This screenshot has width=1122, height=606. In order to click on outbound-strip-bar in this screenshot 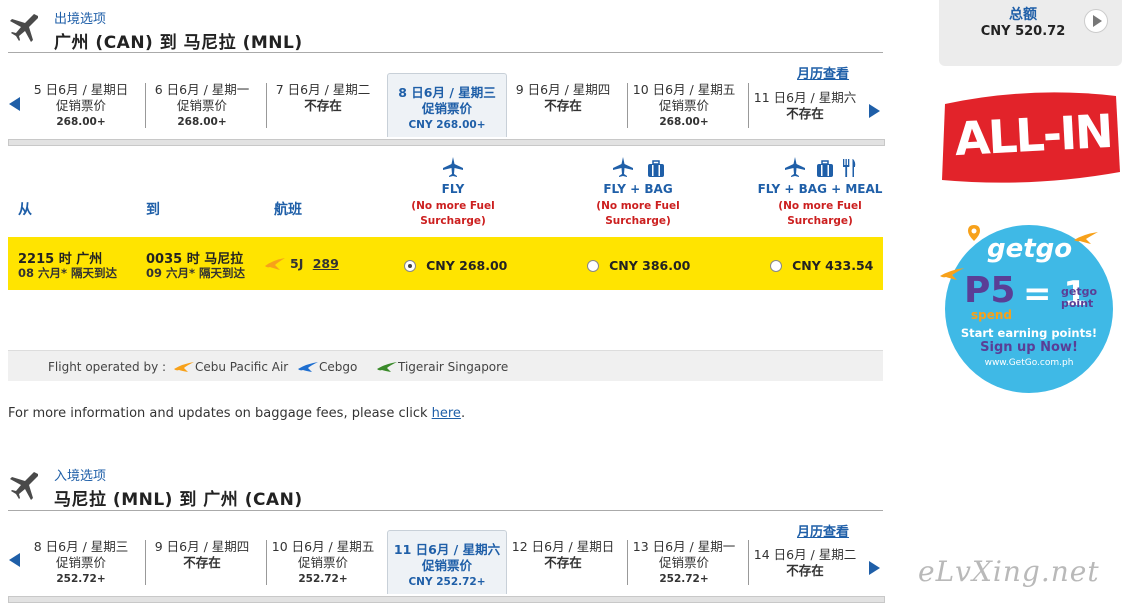, I will do `click(446, 142)`.